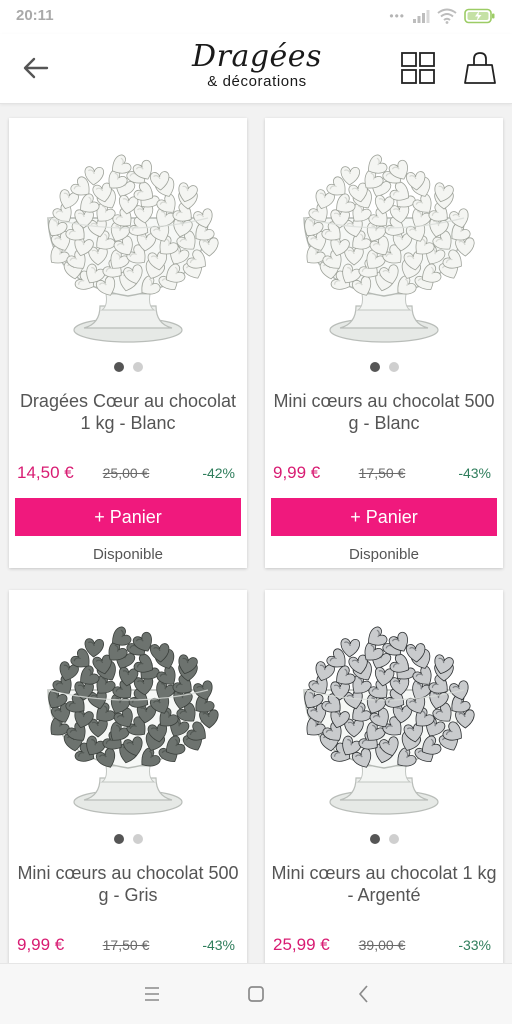  I want to click on nav-menu-button, so click(152, 994).